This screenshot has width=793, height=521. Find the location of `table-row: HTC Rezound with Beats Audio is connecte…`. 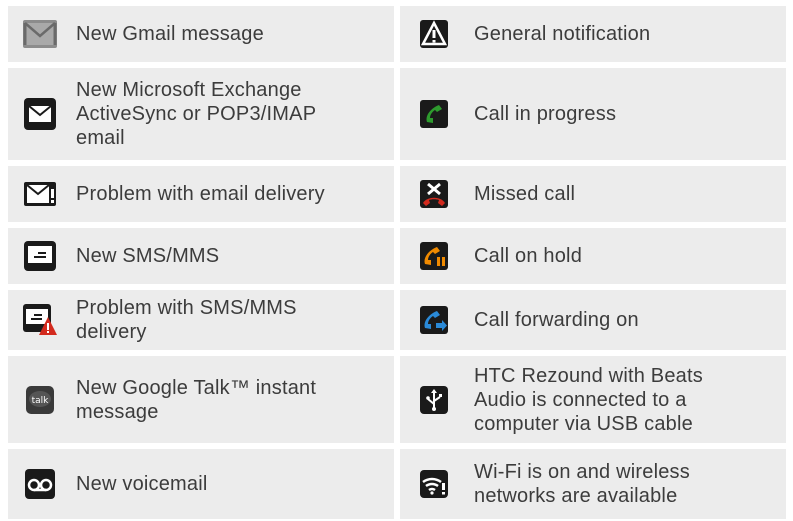

table-row: HTC Rezound with Beats Audio is connecte… is located at coordinates (593, 402).